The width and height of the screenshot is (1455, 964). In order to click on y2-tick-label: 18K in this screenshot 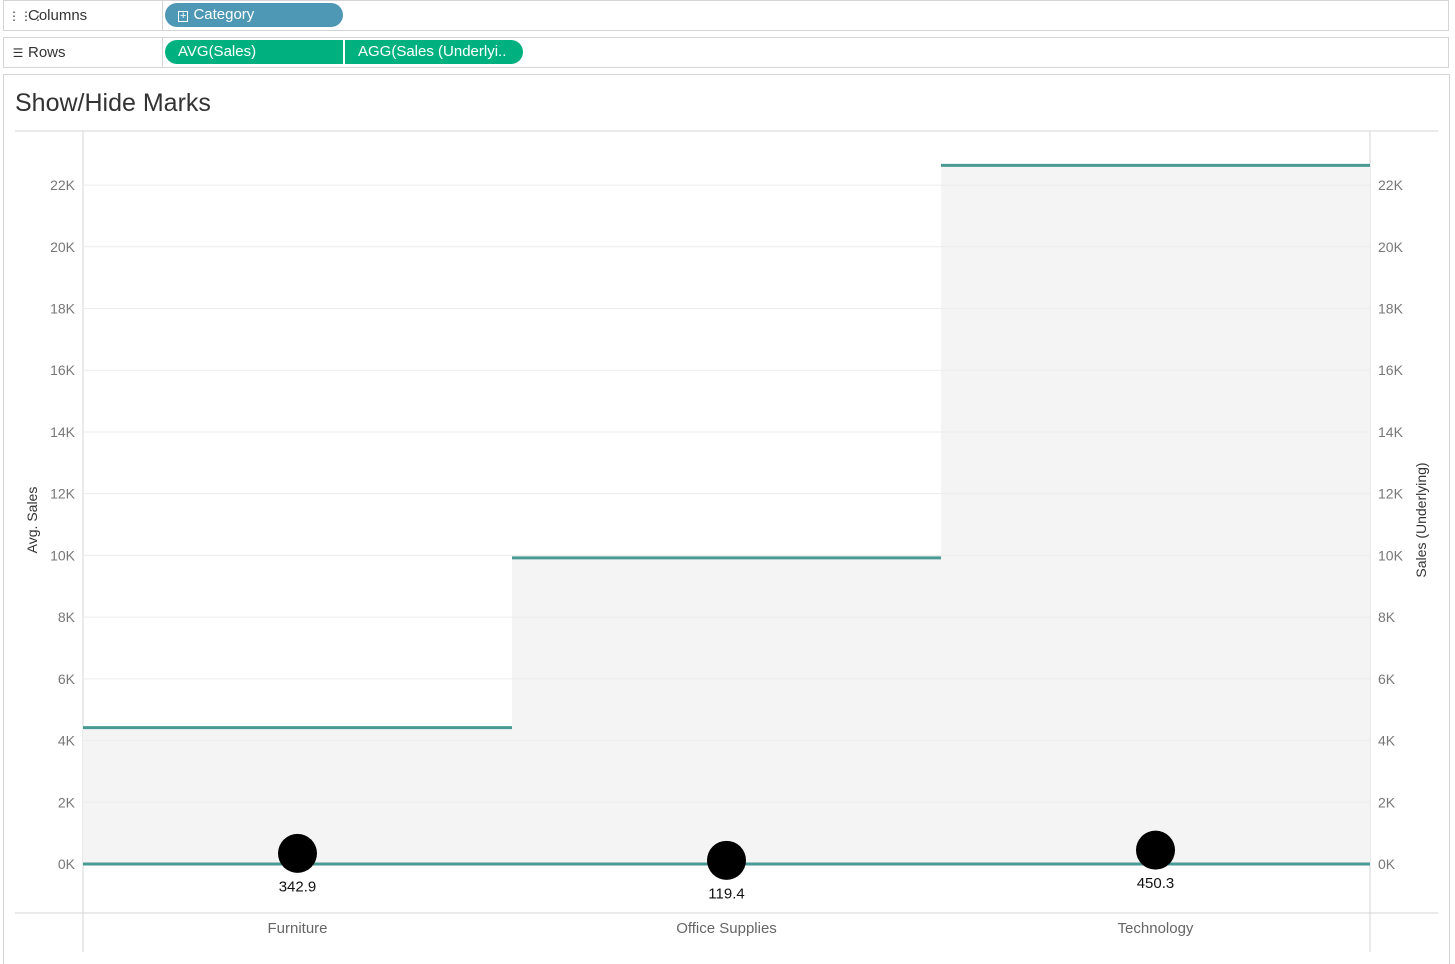, I will do `click(1391, 309)`.